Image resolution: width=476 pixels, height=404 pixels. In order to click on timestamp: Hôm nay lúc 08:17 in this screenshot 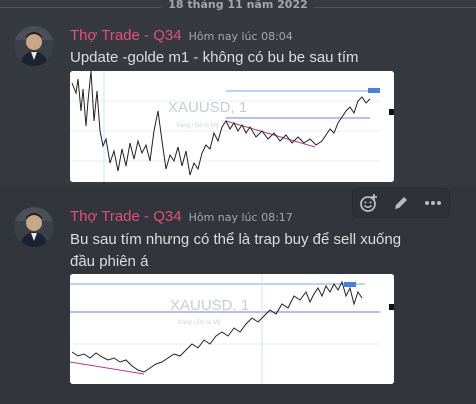, I will do `click(241, 217)`.